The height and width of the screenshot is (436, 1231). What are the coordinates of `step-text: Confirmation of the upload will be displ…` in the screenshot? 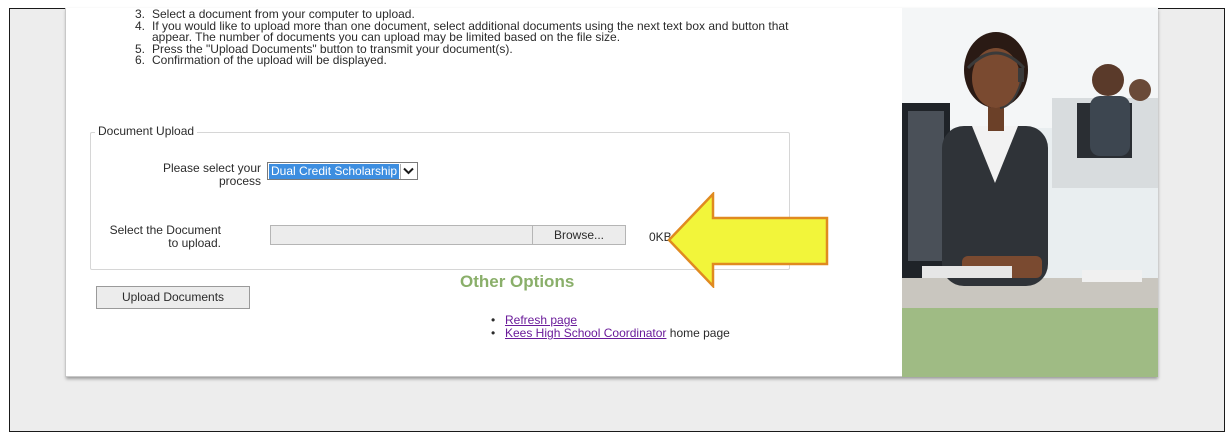 It's located at (269, 60).